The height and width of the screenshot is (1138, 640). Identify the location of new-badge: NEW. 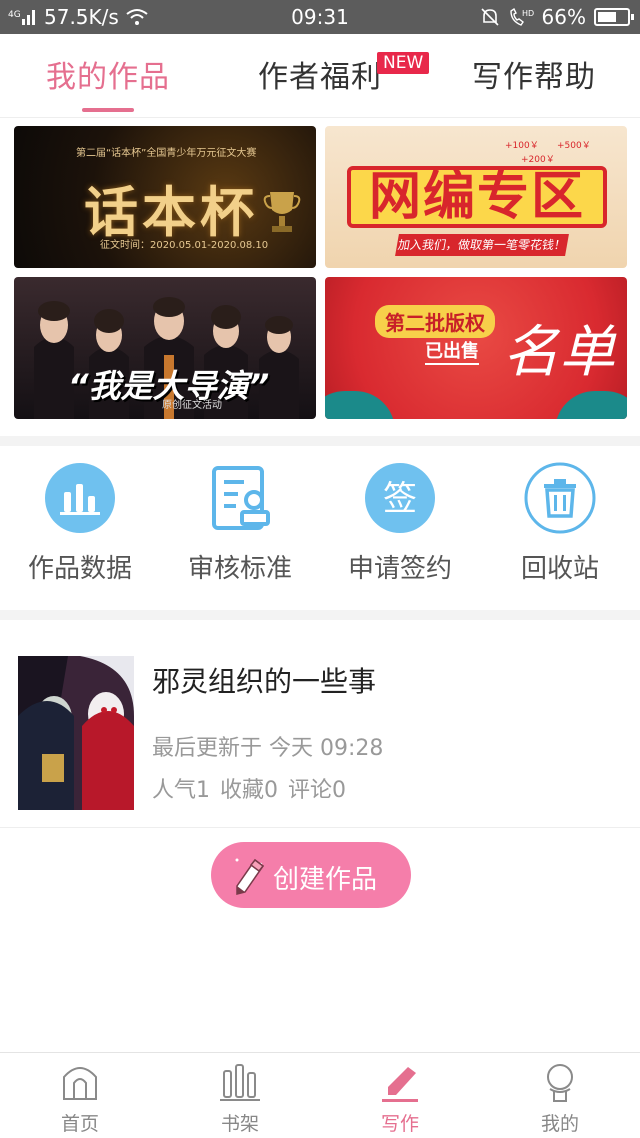
(403, 63).